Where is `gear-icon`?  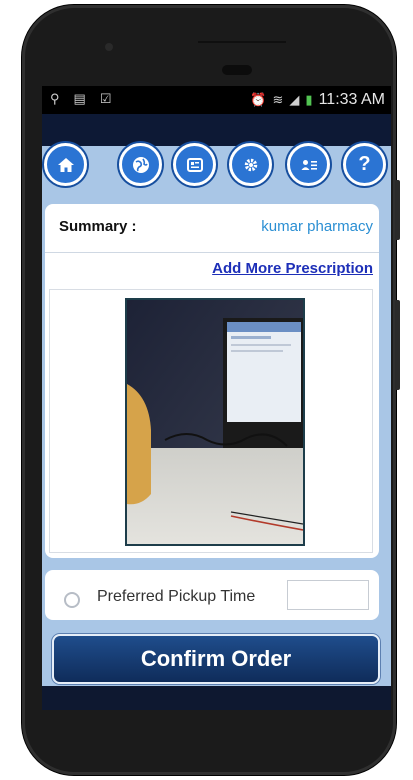
gear-icon is located at coordinates (250, 164).